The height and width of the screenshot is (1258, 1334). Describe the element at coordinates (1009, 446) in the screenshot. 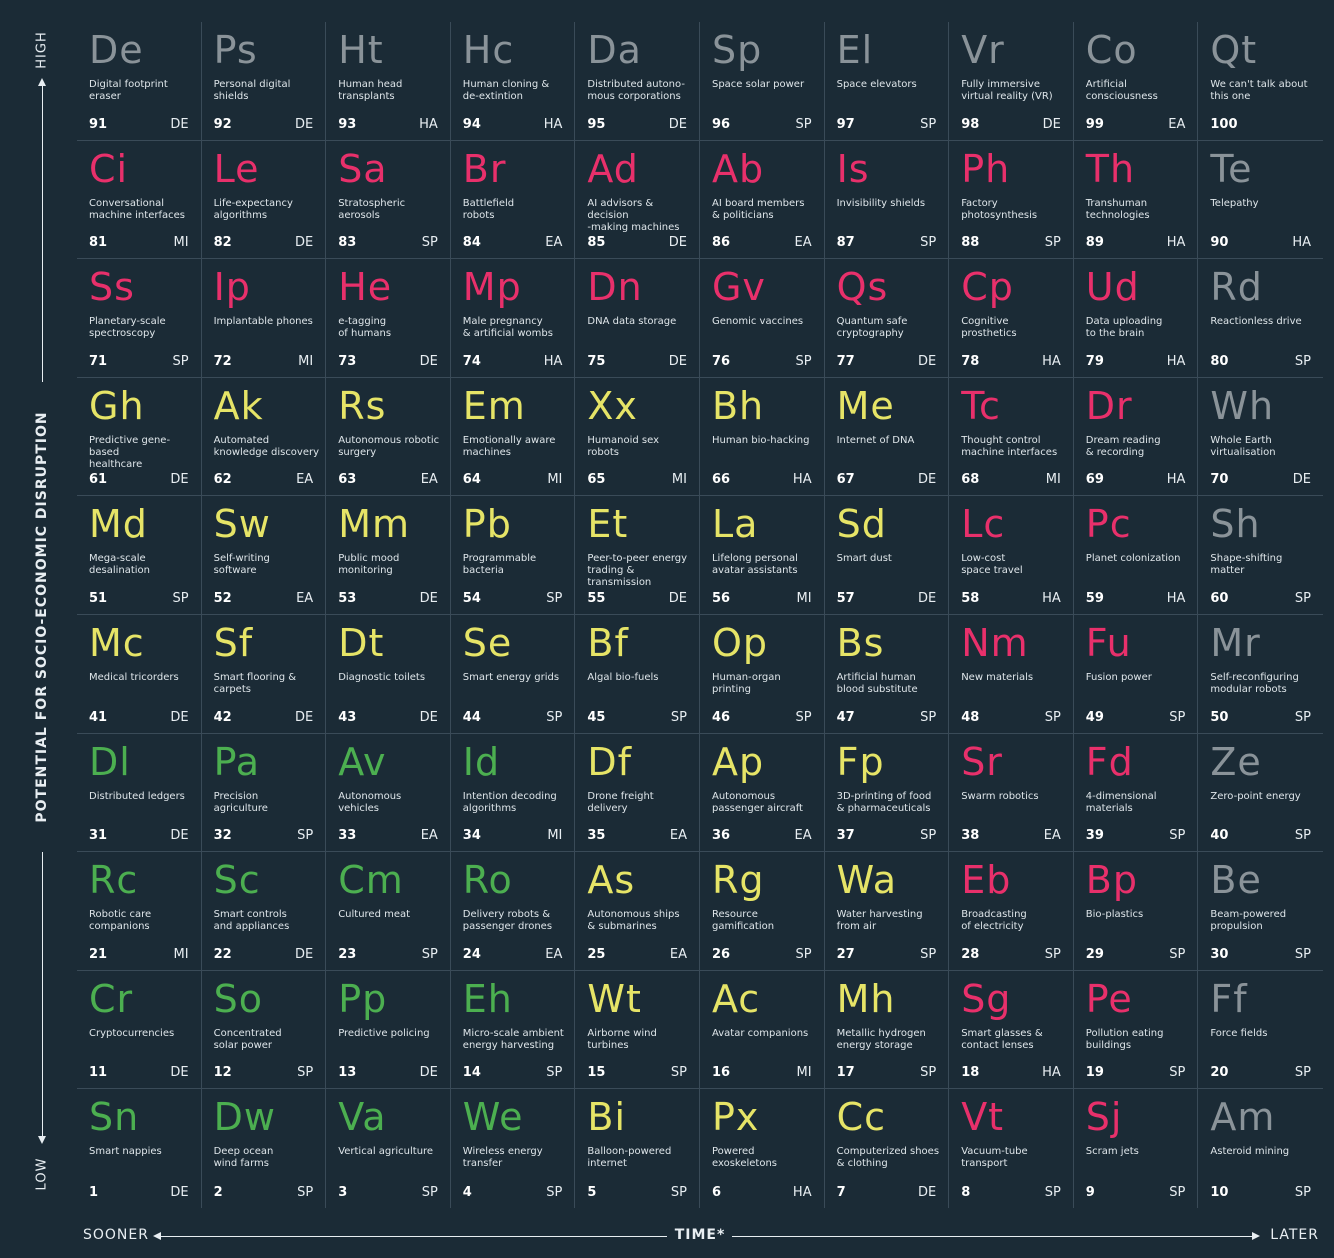

I see `element-name: Thought control machine interfaces` at that location.